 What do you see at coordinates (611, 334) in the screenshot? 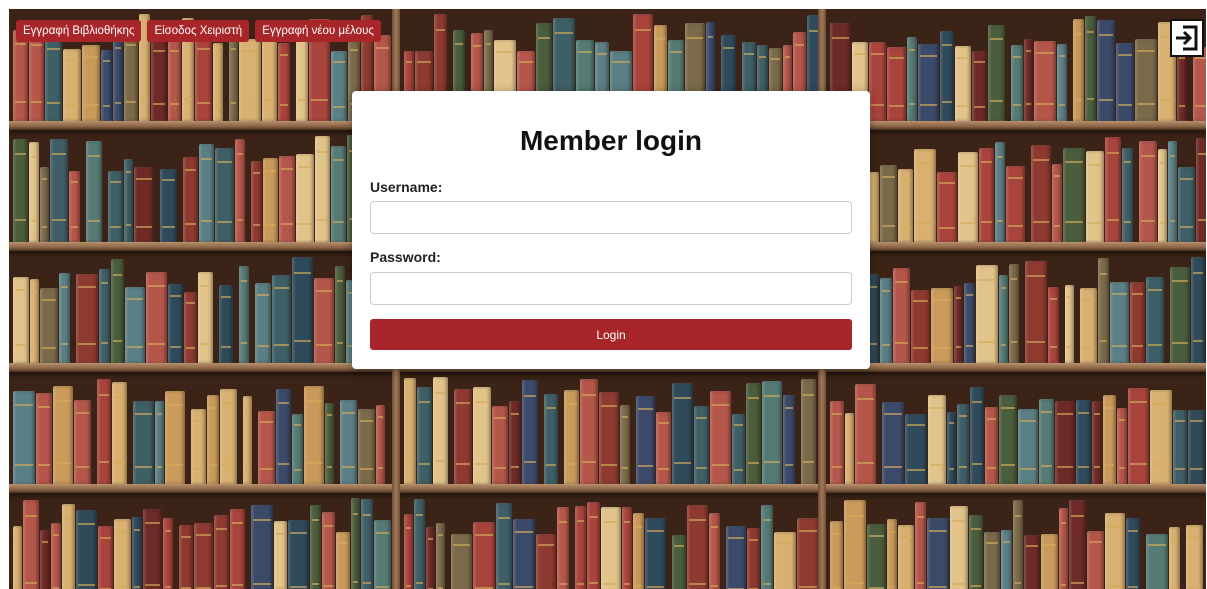
I see `login-button: Login` at bounding box center [611, 334].